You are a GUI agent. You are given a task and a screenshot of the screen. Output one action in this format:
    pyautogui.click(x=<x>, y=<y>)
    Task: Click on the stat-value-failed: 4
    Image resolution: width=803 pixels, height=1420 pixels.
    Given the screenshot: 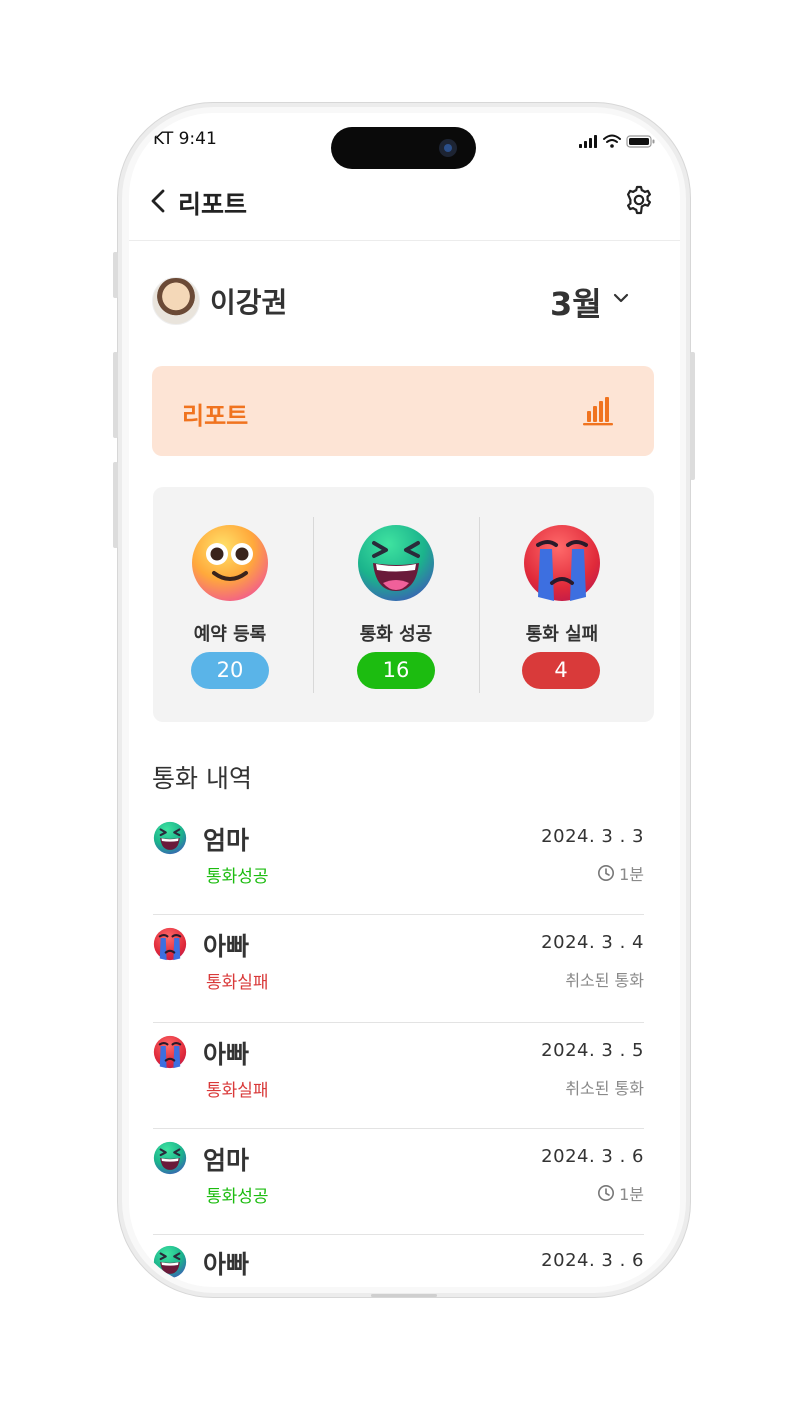 What is the action you would take?
    pyautogui.click(x=561, y=670)
    